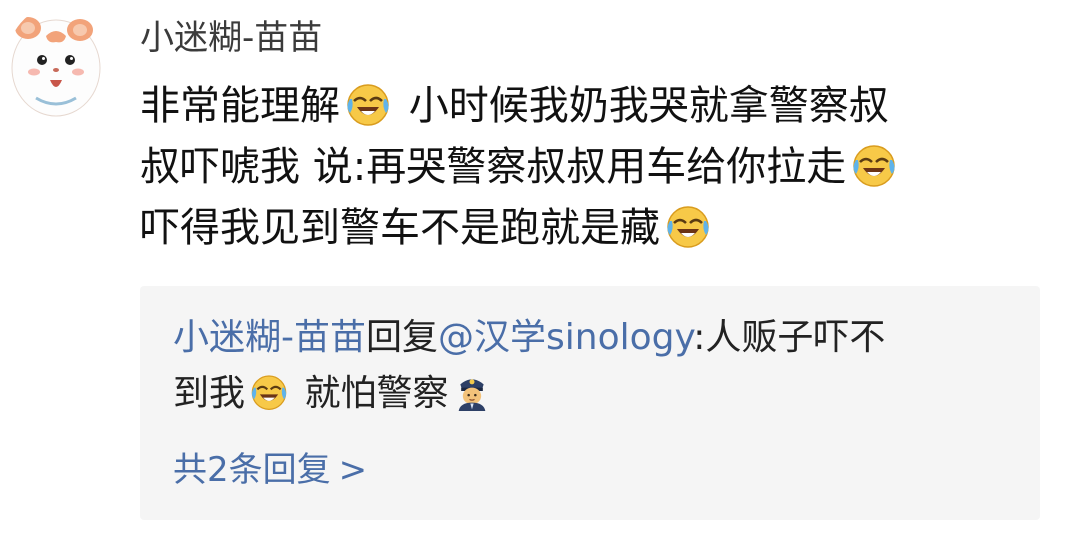  I want to click on comment-line: 吓得我见到警车不是跑就是藏, so click(590, 228).